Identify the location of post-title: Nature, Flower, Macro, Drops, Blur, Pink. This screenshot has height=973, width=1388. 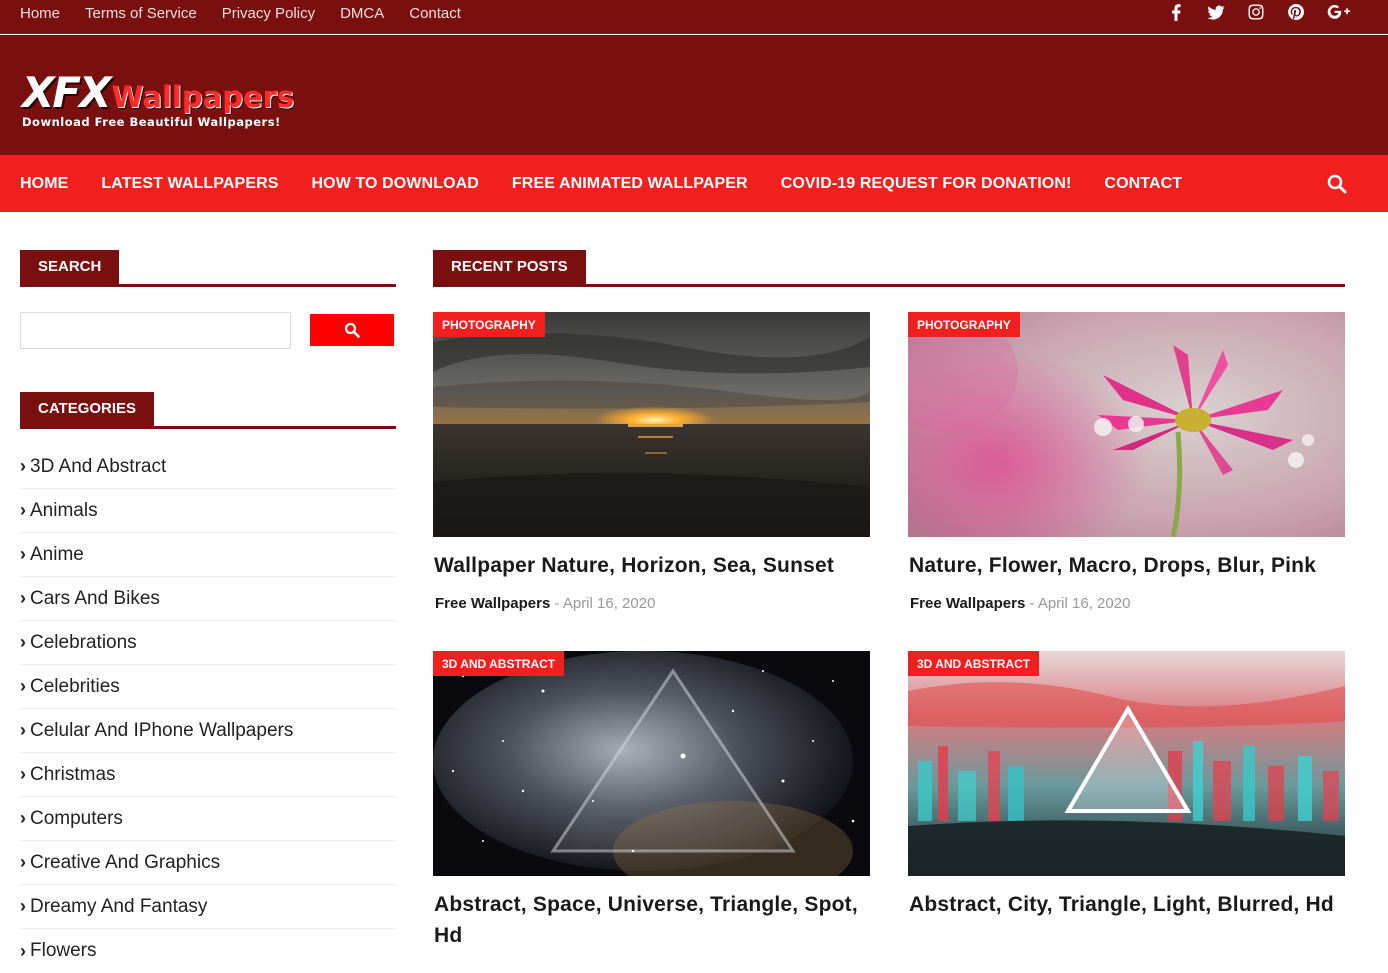
(1127, 565).